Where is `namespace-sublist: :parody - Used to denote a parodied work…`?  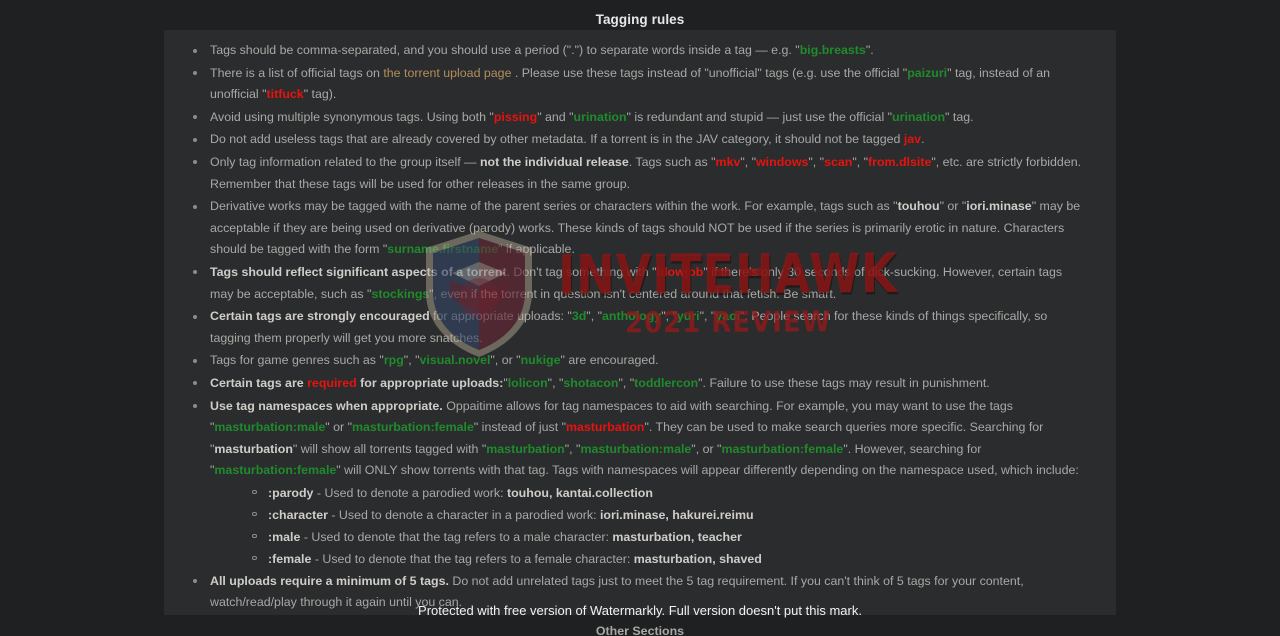
namespace-sublist: :parody - Used to denote a parodied work… is located at coordinates (649, 526).